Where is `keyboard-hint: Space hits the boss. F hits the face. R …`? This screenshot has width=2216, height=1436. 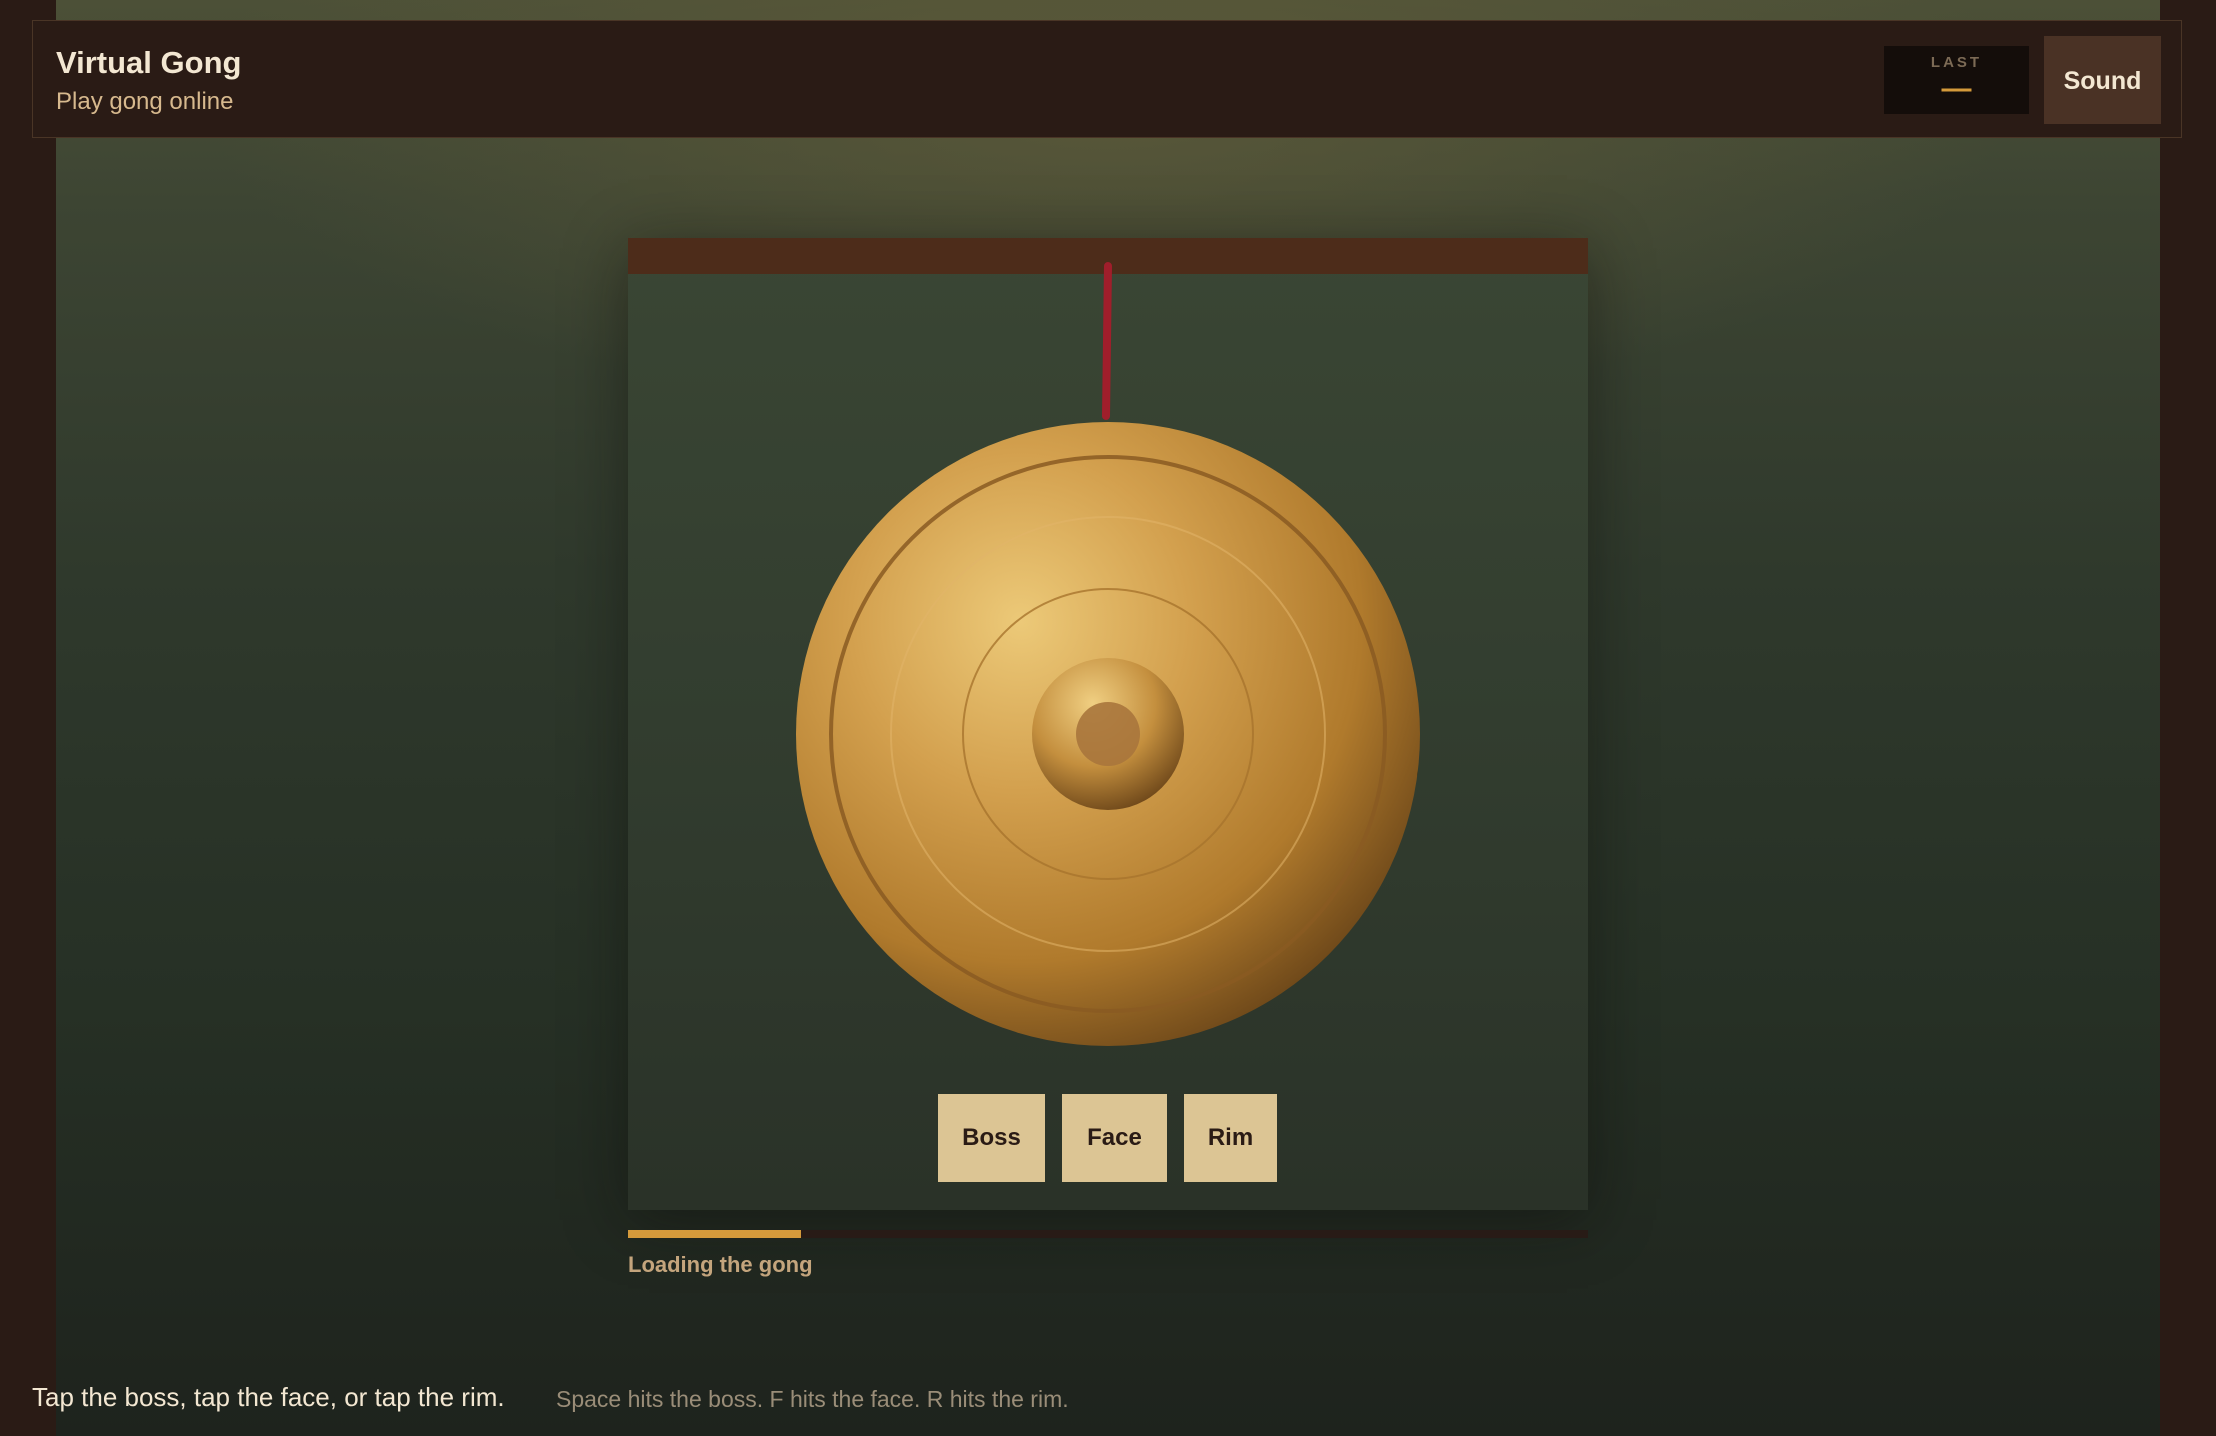 keyboard-hint: Space hits the boss. F hits the face. R … is located at coordinates (812, 1399).